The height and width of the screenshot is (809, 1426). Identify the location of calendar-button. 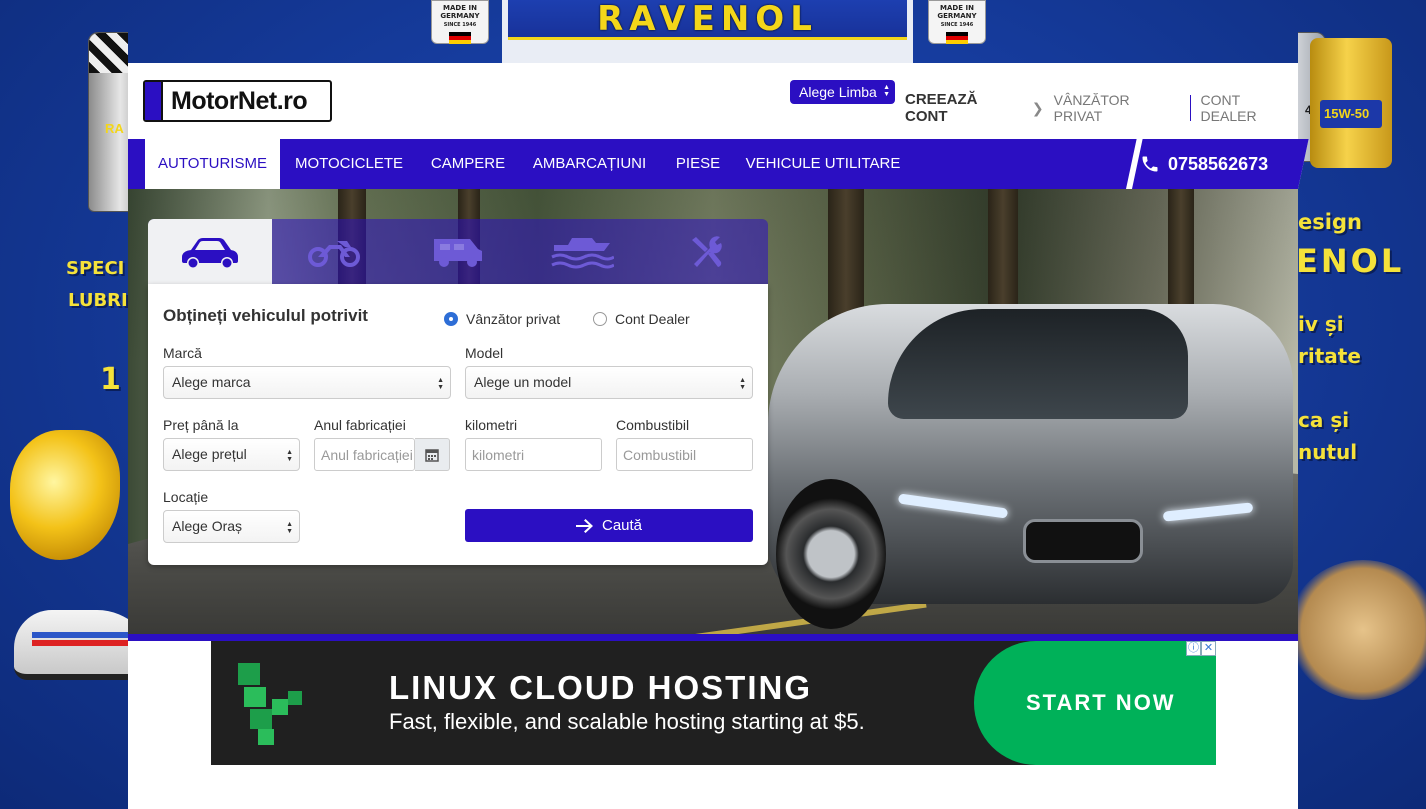
(432, 454).